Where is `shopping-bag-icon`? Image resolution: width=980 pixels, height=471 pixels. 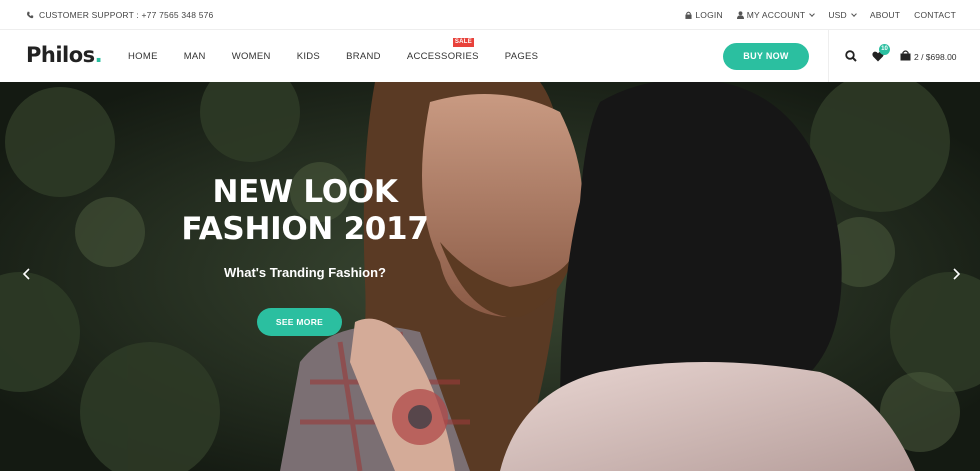
shopping-bag-icon is located at coordinates (905, 55).